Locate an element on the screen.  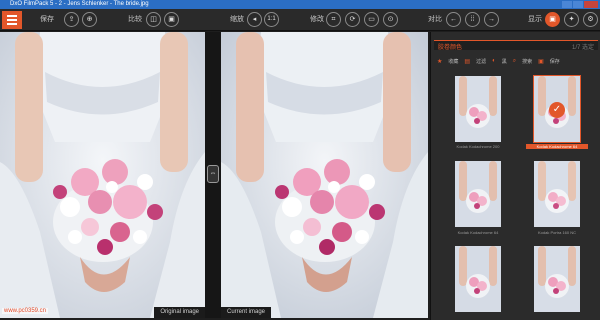
search-icon: ⌕ is located at coordinates (514, 60).